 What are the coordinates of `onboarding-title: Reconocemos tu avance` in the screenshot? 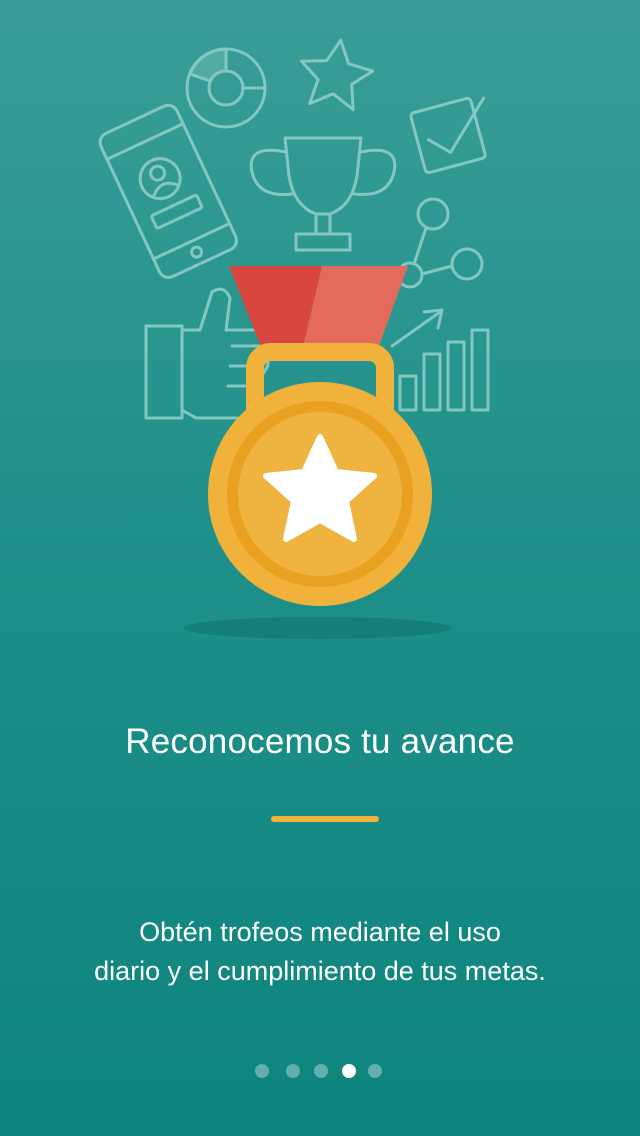 It's located at (320, 741).